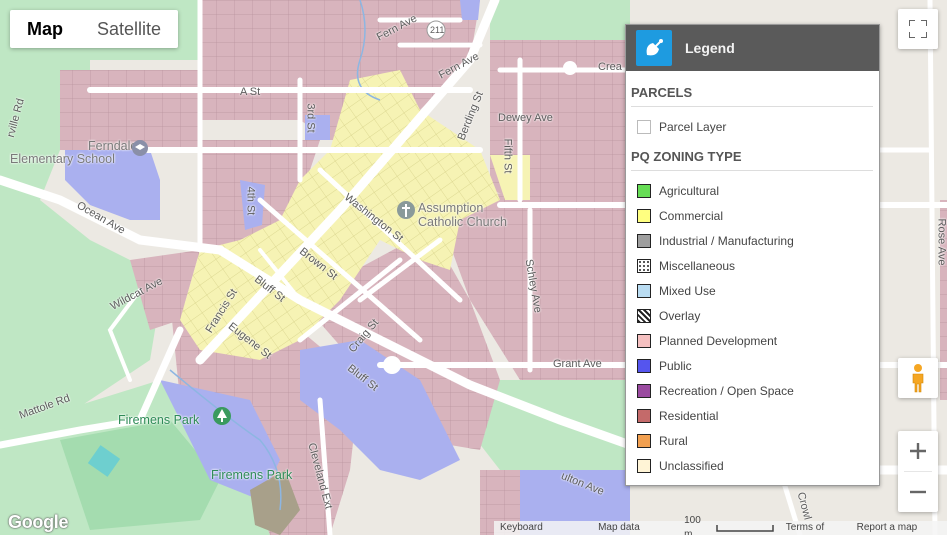 Image resolution: width=947 pixels, height=535 pixels. I want to click on minus-icon, so click(918, 492).